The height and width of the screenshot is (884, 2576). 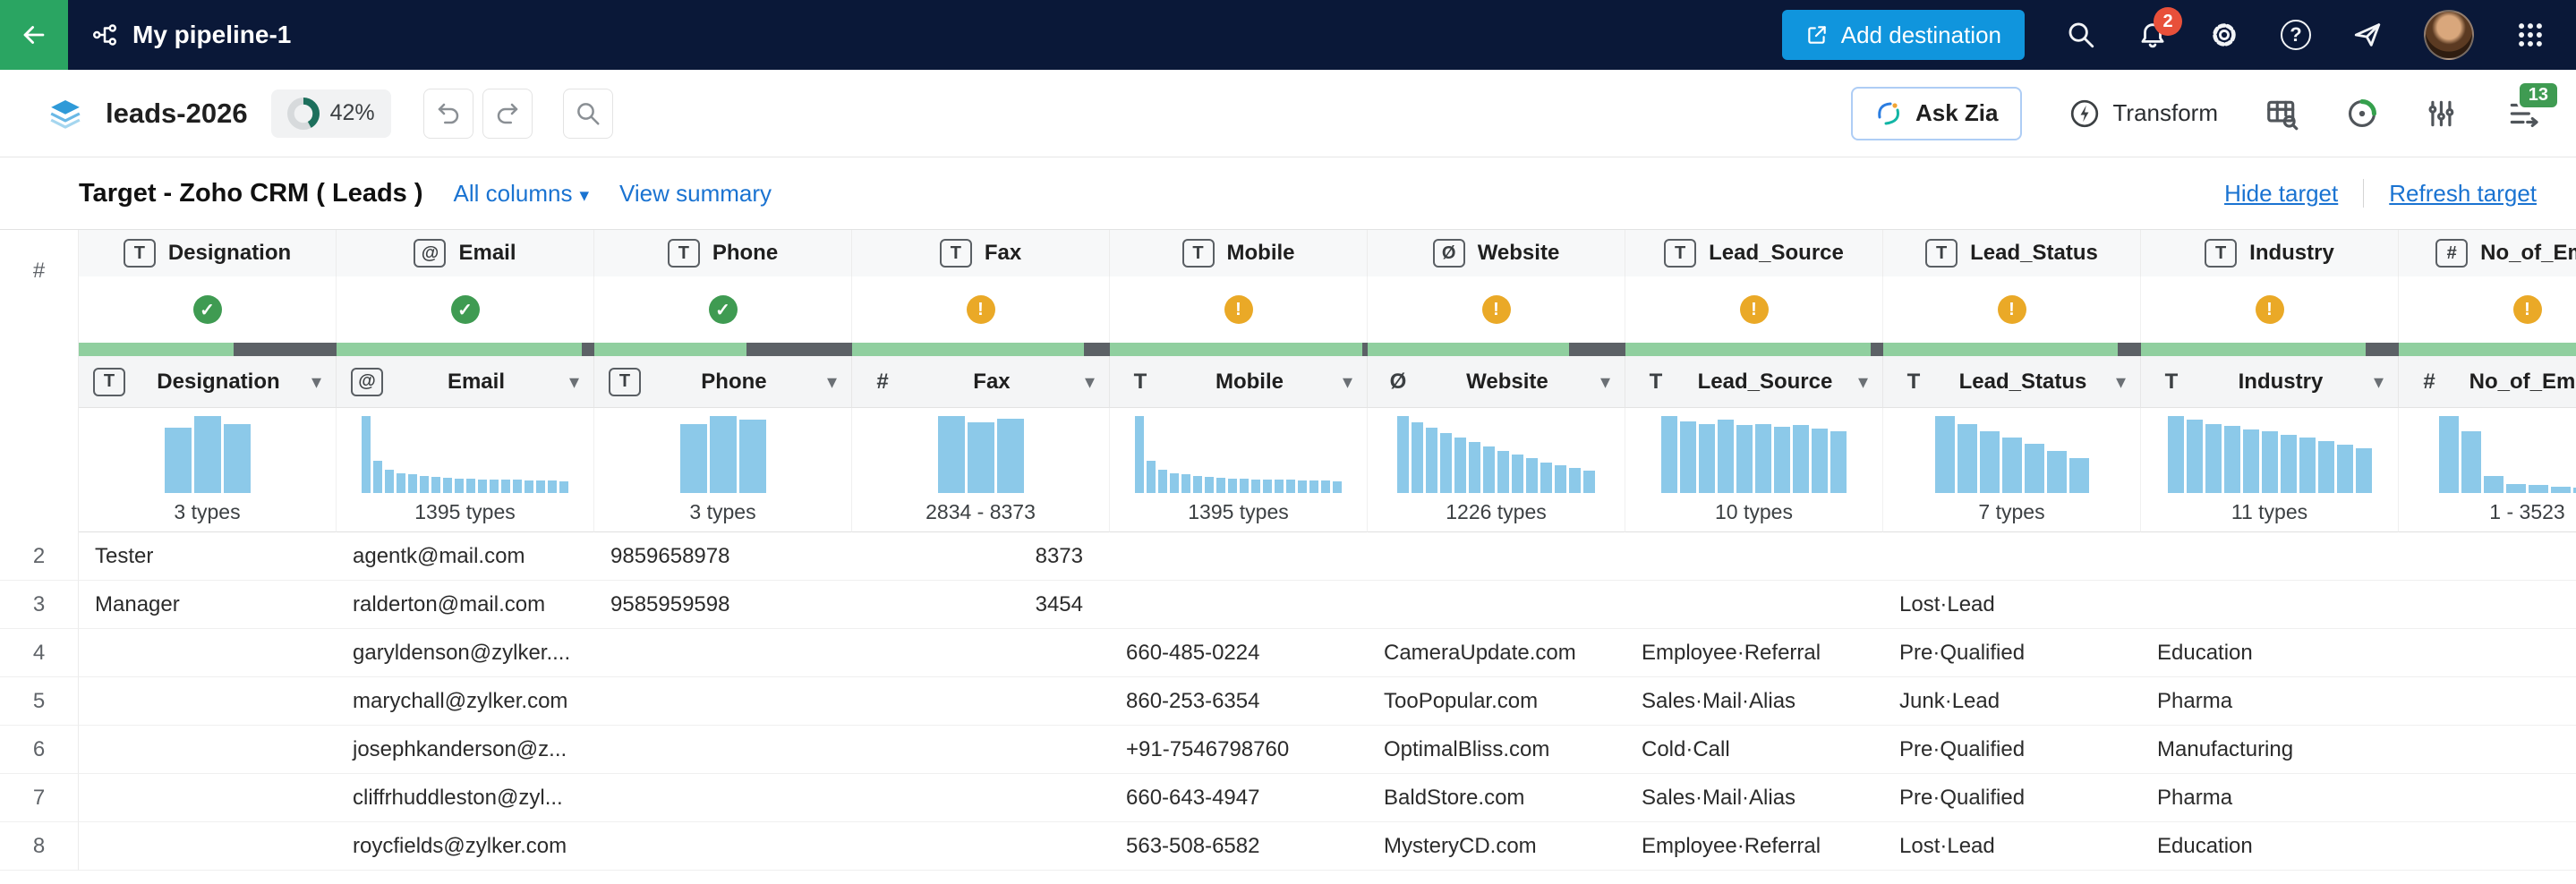 What do you see at coordinates (695, 194) in the screenshot?
I see `view-summary-link: View summary` at bounding box center [695, 194].